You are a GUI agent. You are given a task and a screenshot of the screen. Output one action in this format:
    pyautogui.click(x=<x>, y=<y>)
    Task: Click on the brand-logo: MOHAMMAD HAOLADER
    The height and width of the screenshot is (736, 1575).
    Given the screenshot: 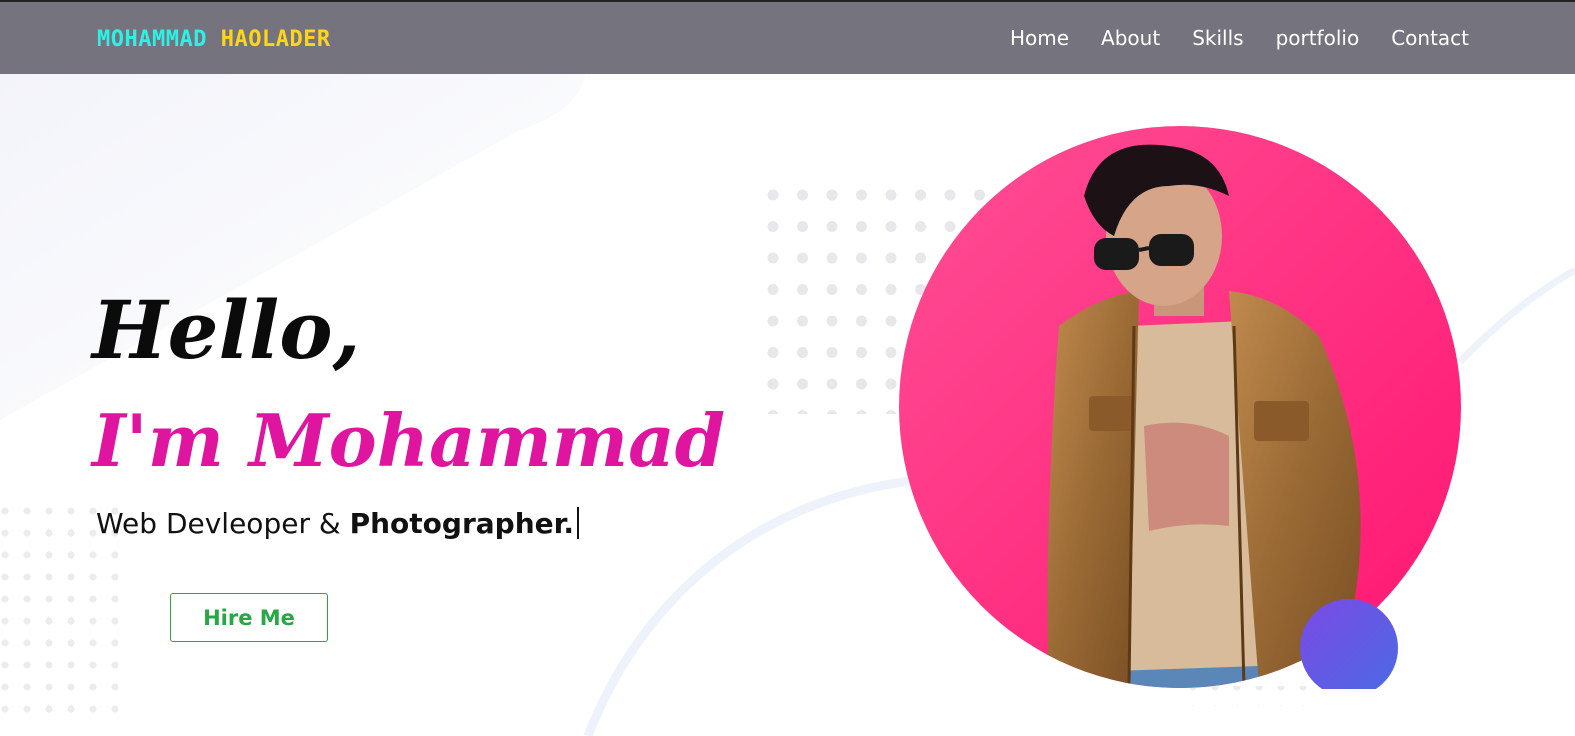 What is the action you would take?
    pyautogui.click(x=214, y=39)
    